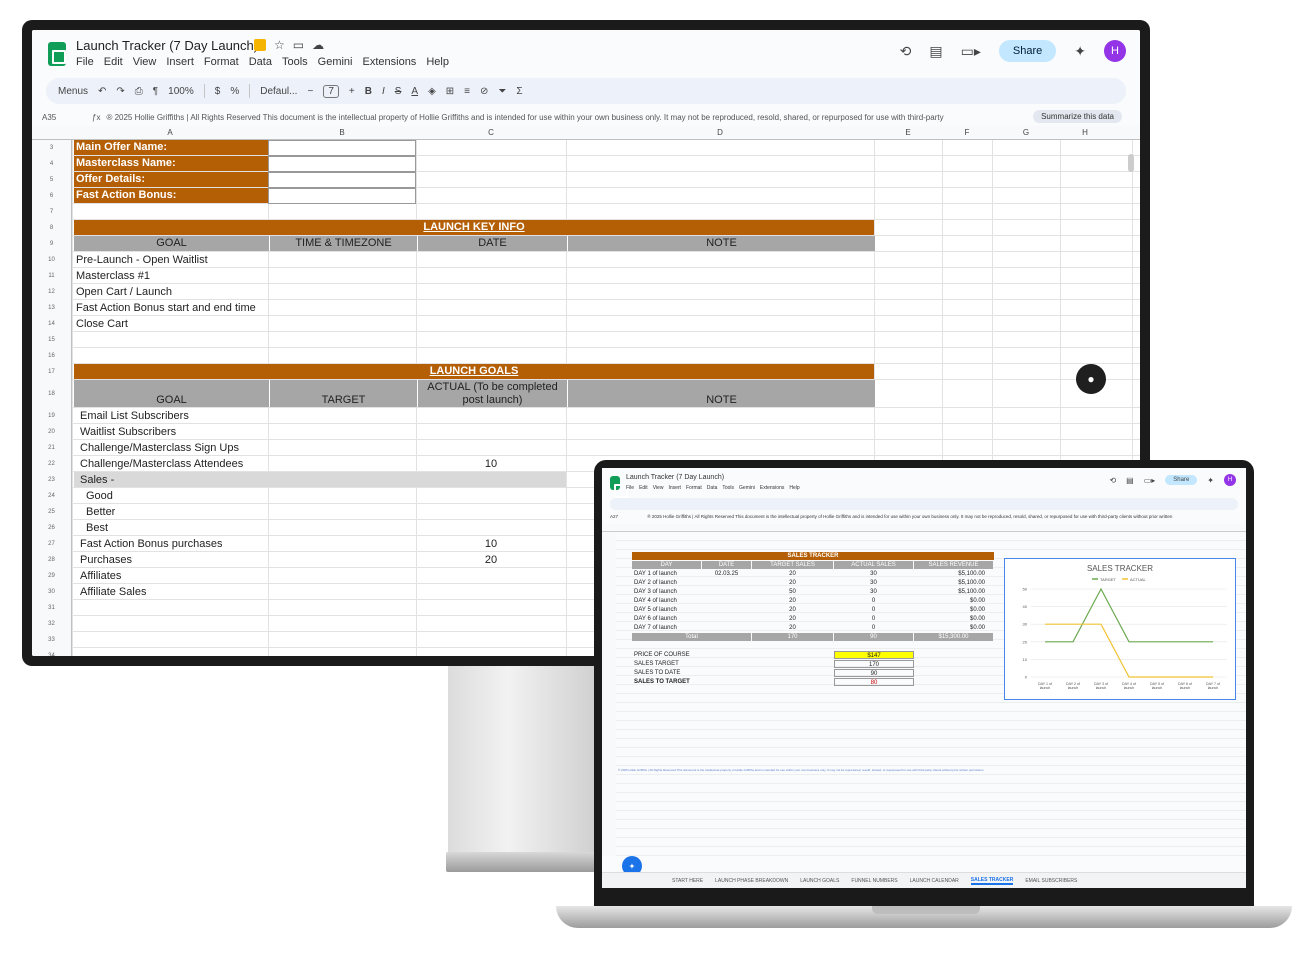 Image resolution: width=1313 pixels, height=957 pixels. I want to click on goal-row-actual: 10, so click(491, 464).